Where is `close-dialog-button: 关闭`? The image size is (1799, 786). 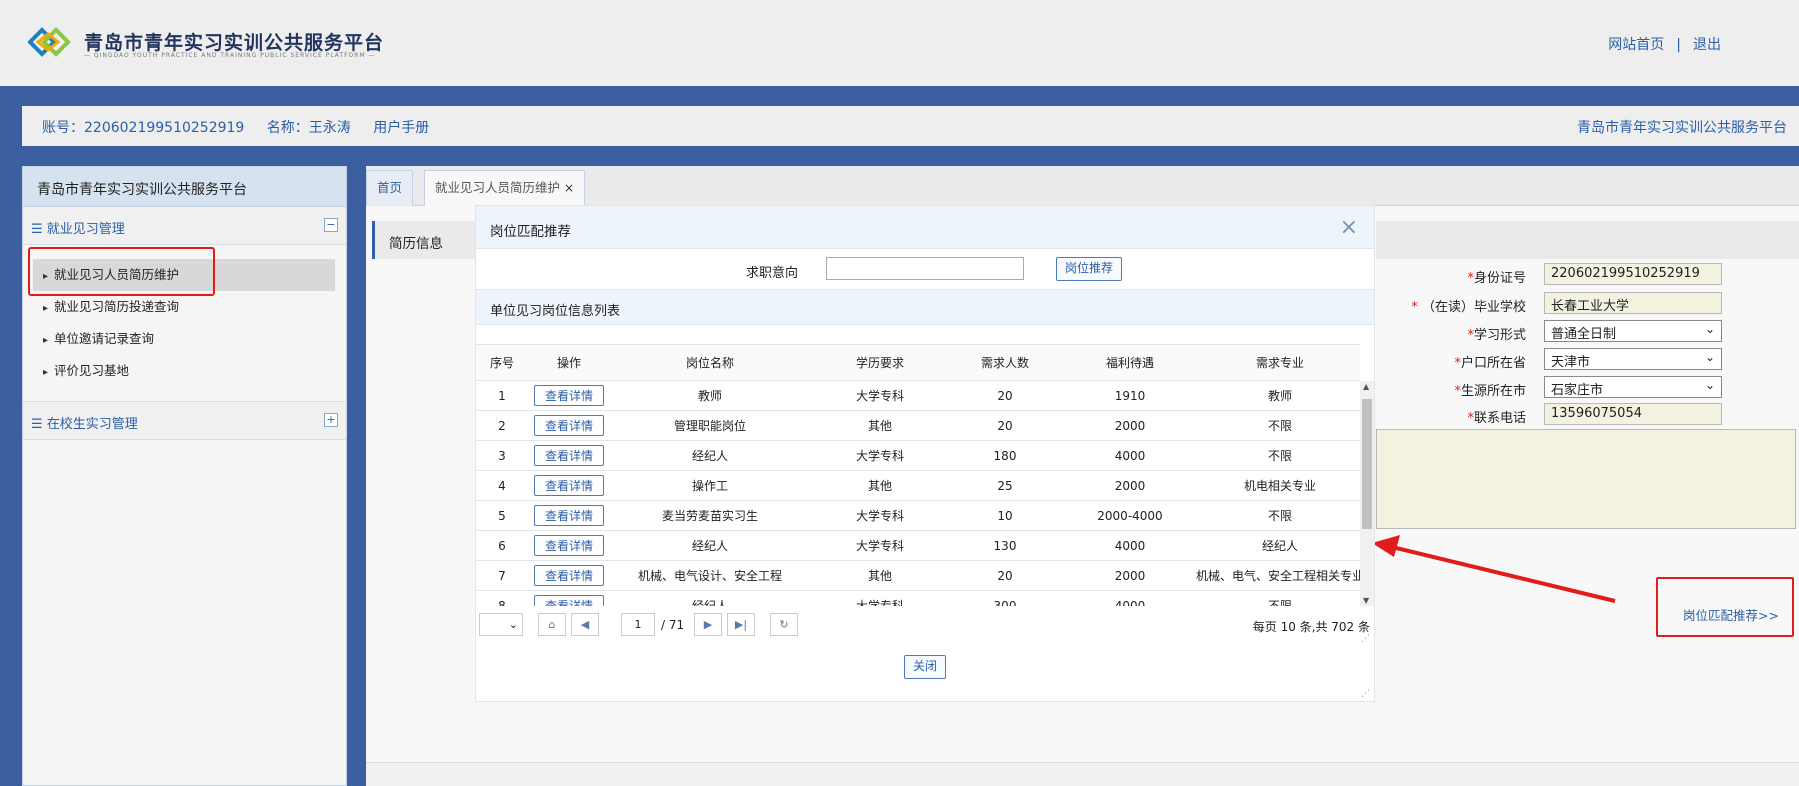
close-dialog-button: 关闭 is located at coordinates (925, 667).